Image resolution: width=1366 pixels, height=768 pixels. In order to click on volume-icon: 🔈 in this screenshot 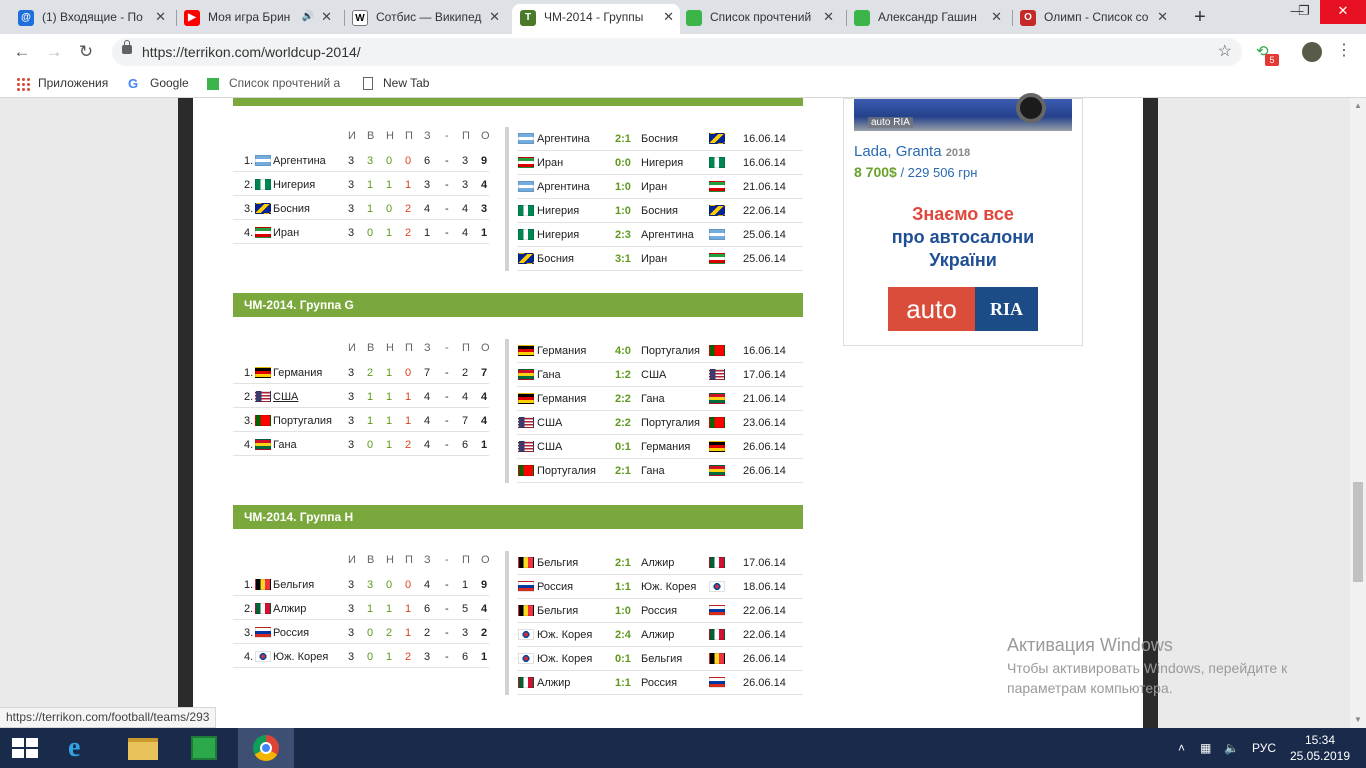, I will do `click(1231, 748)`.